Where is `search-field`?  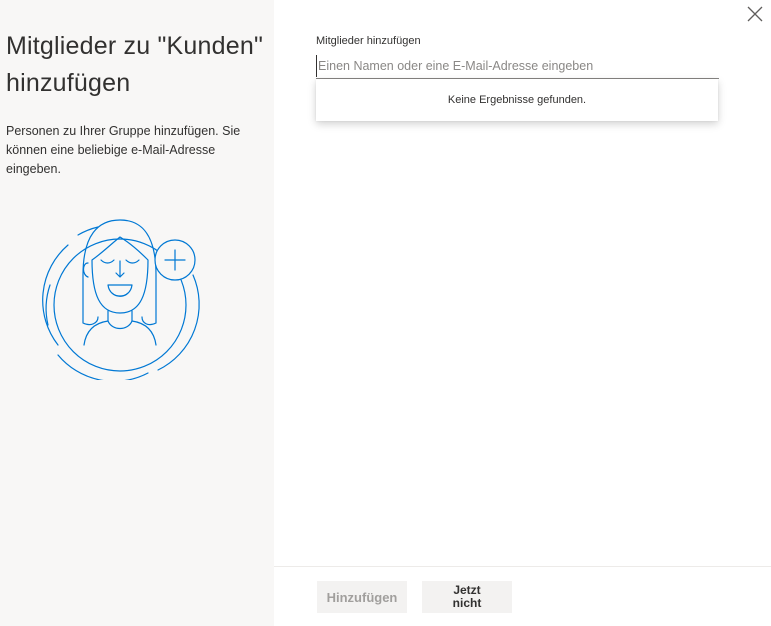 search-field is located at coordinates (518, 67).